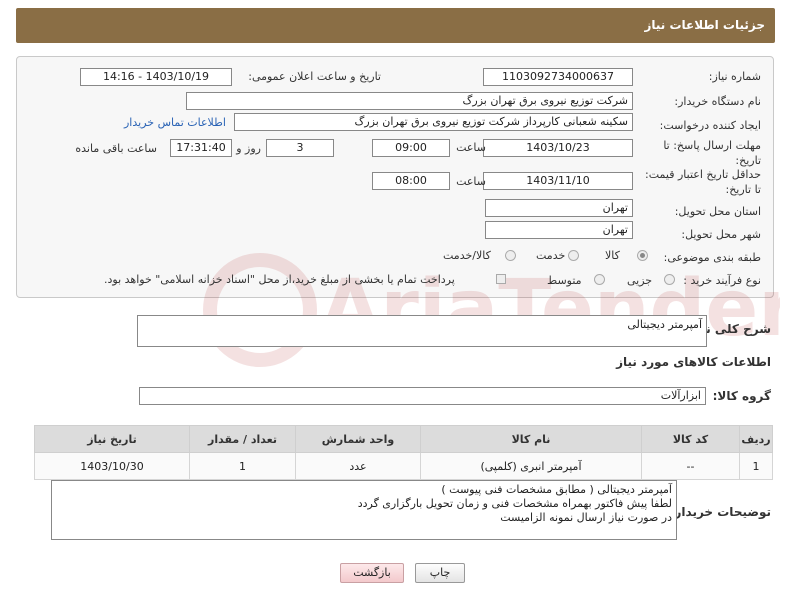 This screenshot has height=598, width=789. Describe the element at coordinates (242, 439) in the screenshot. I see `col-header-quantity: تعداد / مقدار` at that location.